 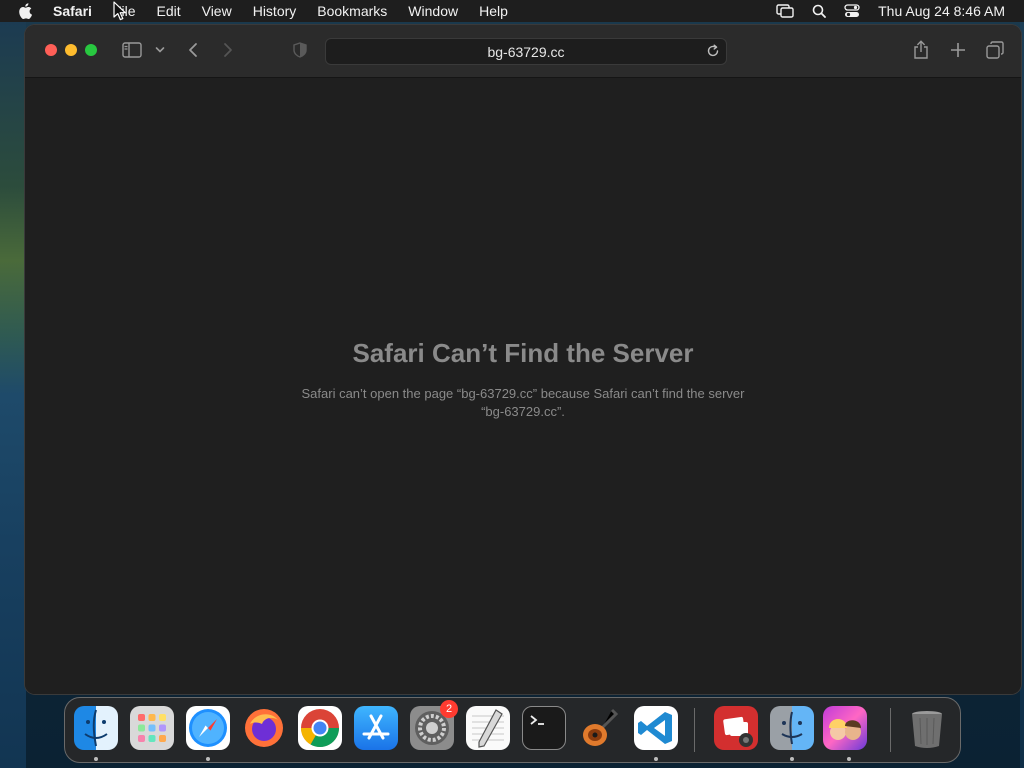 I want to click on apple-menu-icon, so click(x=26, y=11).